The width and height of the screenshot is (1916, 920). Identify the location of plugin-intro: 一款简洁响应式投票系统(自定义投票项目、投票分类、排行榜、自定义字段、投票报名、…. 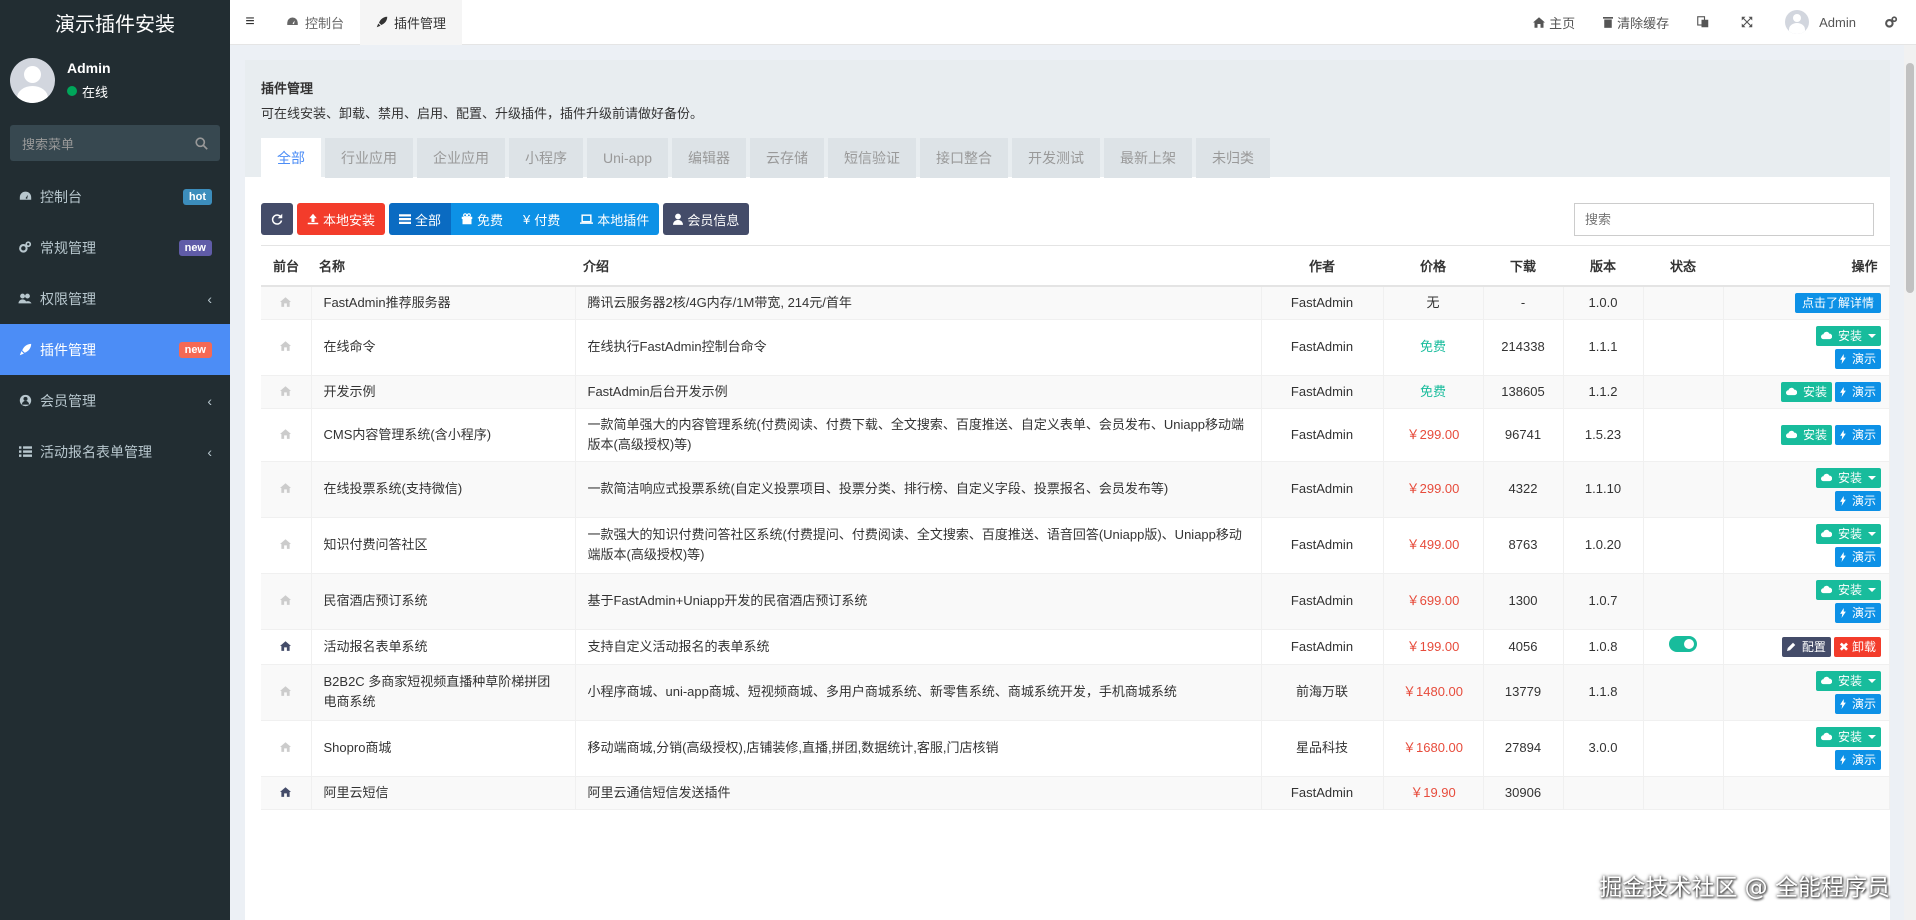
(918, 489).